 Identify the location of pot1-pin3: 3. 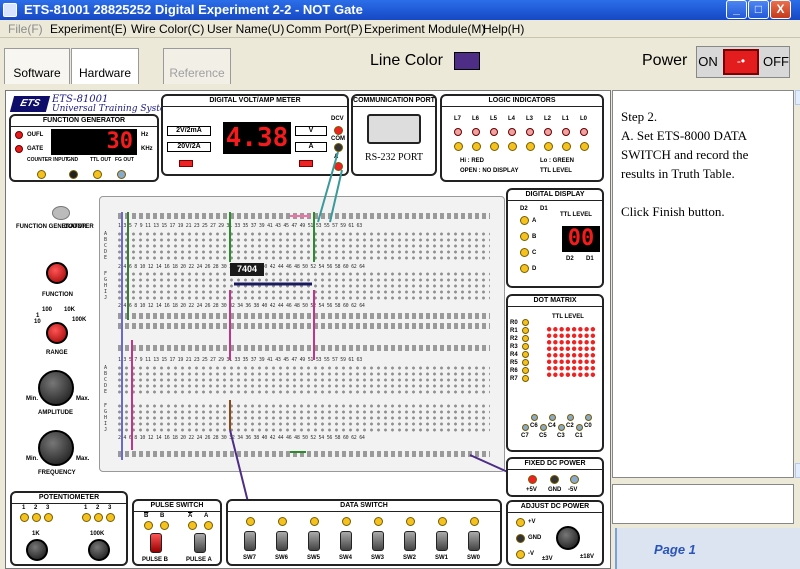
(48, 508).